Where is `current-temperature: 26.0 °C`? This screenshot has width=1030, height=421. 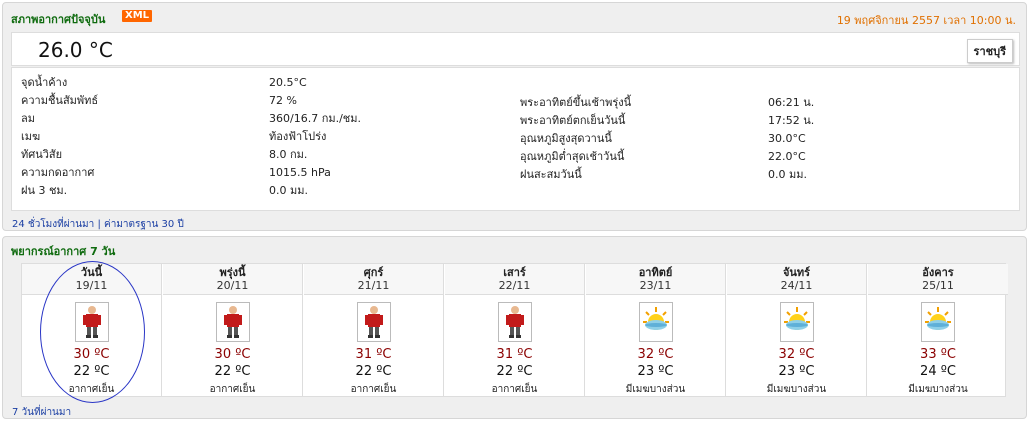
current-temperature: 26.0 °C is located at coordinates (75, 50).